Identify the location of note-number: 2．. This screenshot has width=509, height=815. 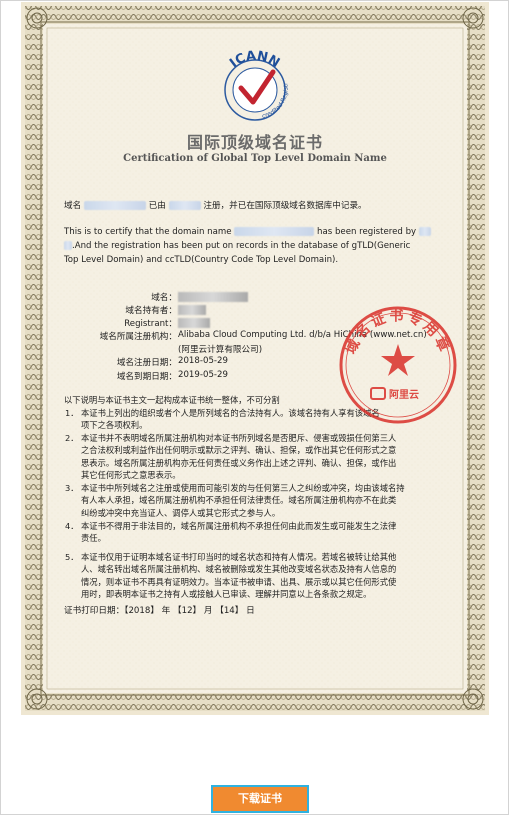
(72, 438).